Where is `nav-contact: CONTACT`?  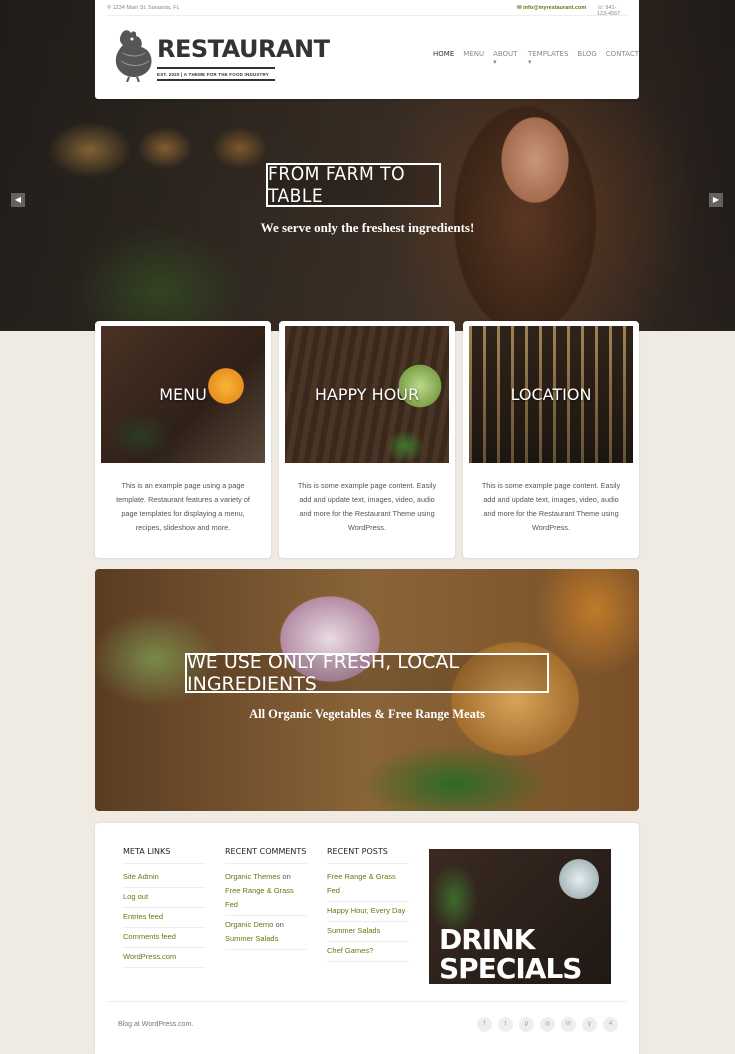
nav-contact: CONTACT is located at coordinates (622, 58).